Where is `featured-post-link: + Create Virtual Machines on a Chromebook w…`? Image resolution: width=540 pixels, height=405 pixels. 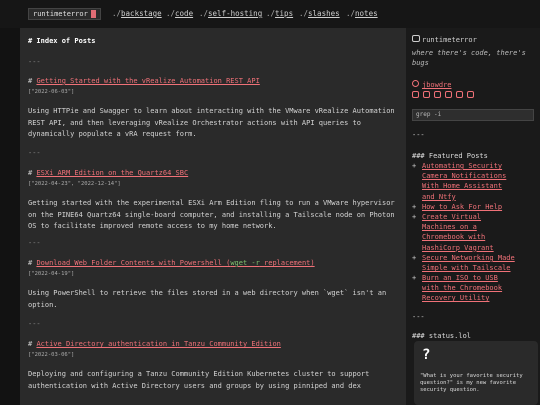
featured-post-link: + Create Virtual Machines on a Chromebook w… is located at coordinates (453, 232).